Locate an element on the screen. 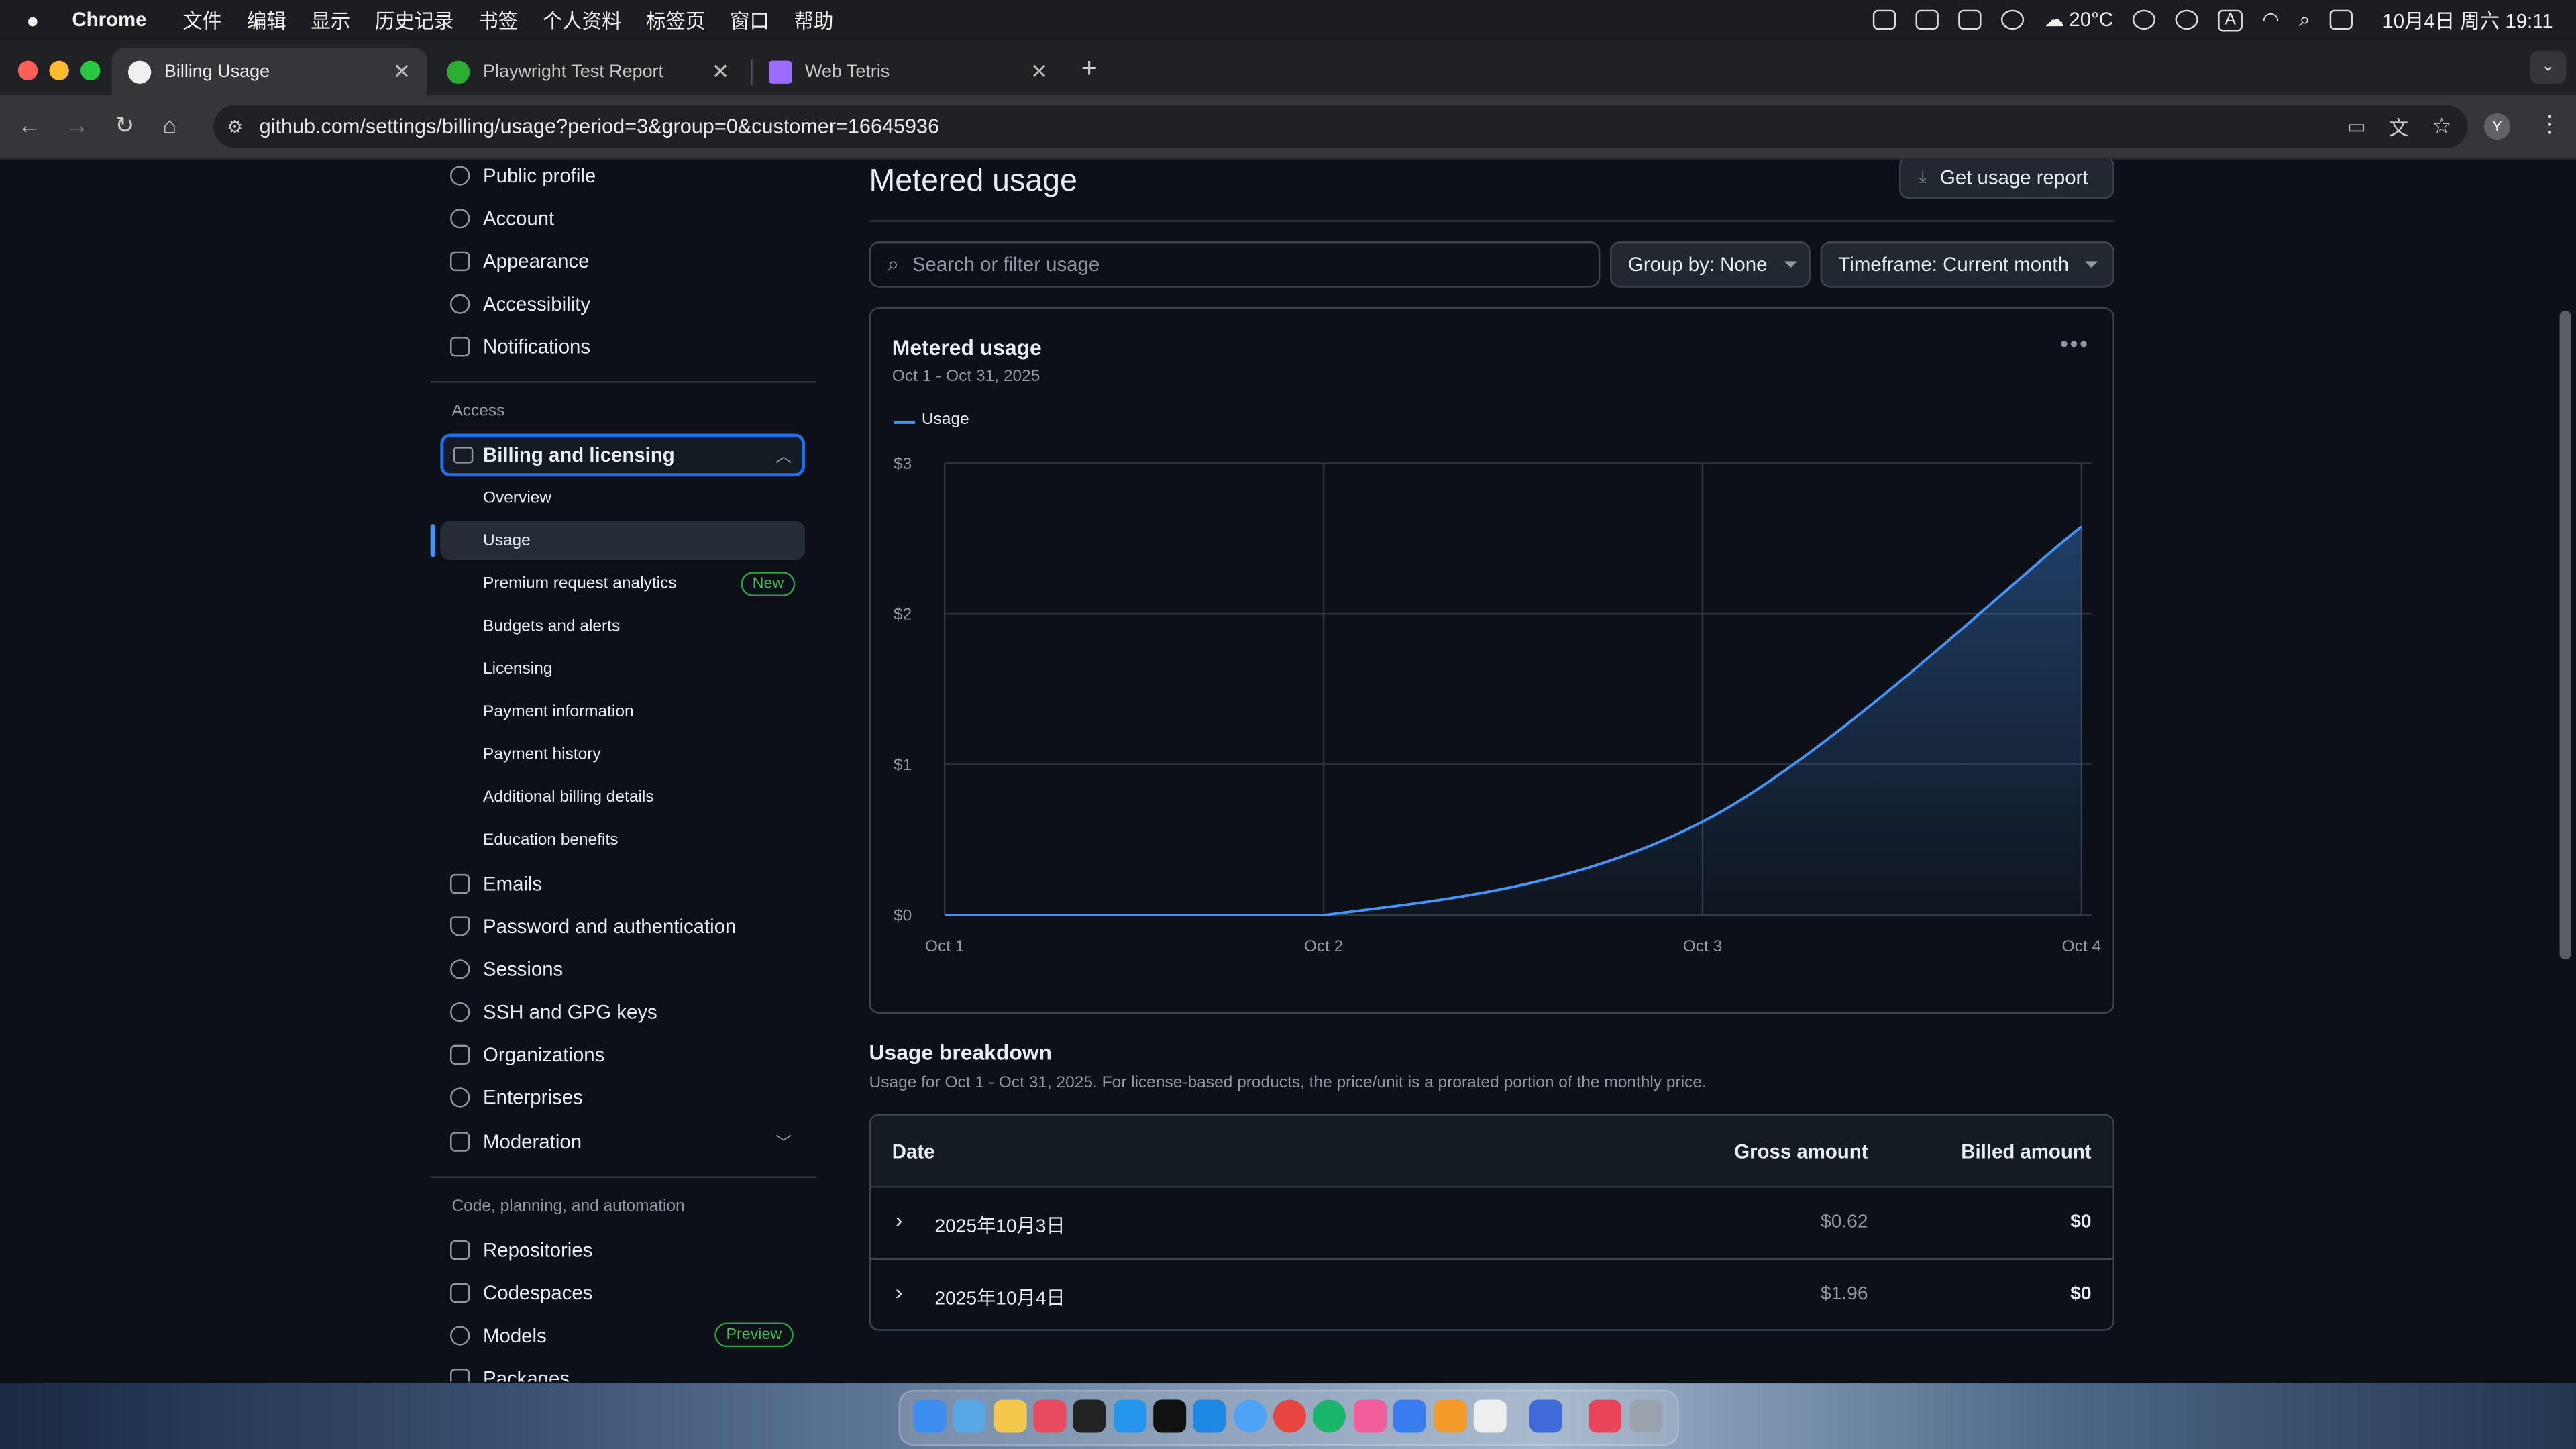 The height and width of the screenshot is (1449, 2576). sidebar-item-packages: Packages is located at coordinates (510, 1371).